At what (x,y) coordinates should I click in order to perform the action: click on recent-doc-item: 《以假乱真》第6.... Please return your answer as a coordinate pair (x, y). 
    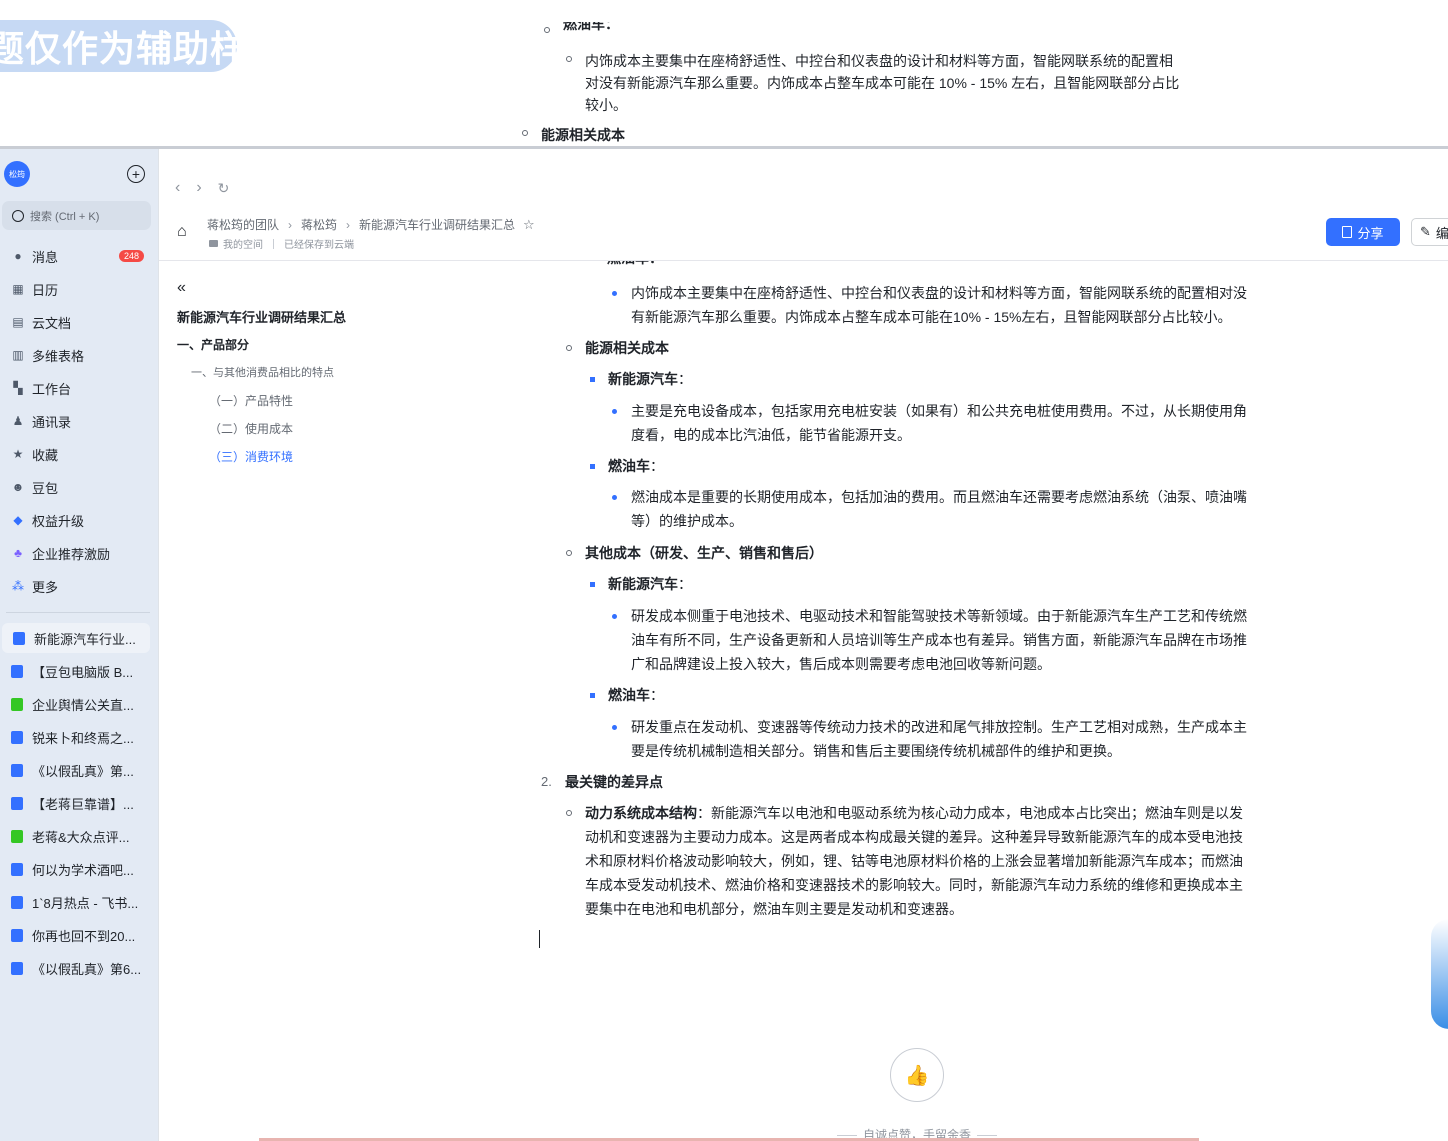
    Looking at the image, I should click on (79, 968).